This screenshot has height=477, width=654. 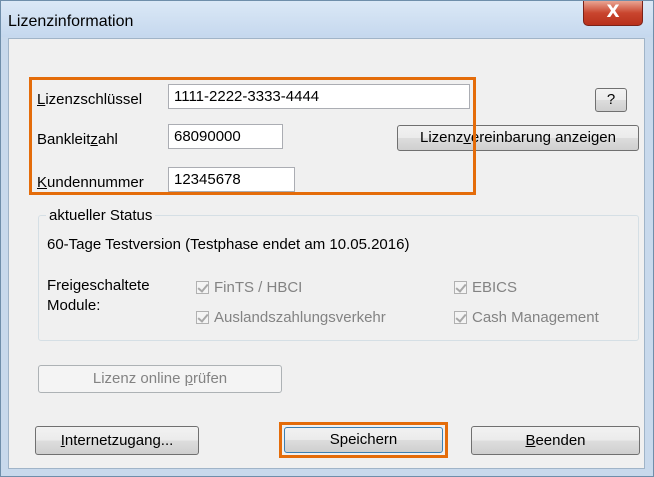 I want to click on window-title: Lizenzinformation, so click(x=71, y=21).